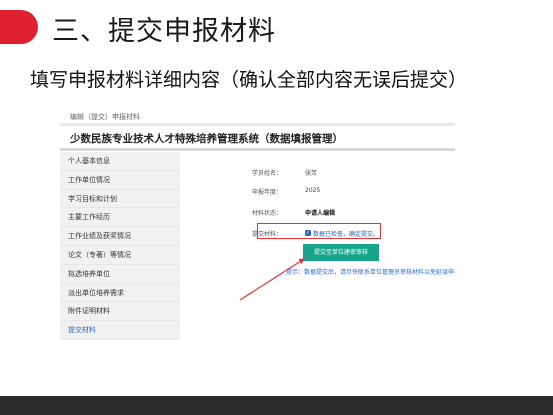 This screenshot has width=553, height=415. Describe the element at coordinates (266, 192) in the screenshot. I see `year-label: 申报年度：` at that location.